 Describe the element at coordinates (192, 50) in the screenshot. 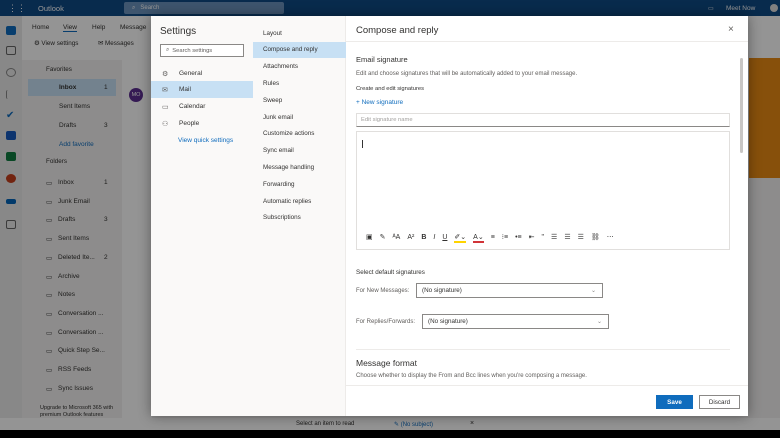

I see `search-placeholder: Search settings` at that location.